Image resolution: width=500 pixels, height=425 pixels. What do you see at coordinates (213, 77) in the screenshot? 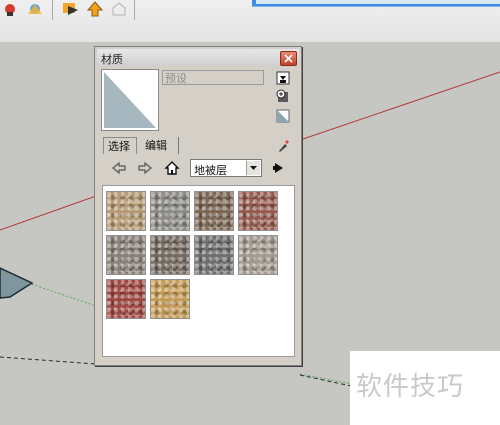
I see `material-name-field: 预设` at bounding box center [213, 77].